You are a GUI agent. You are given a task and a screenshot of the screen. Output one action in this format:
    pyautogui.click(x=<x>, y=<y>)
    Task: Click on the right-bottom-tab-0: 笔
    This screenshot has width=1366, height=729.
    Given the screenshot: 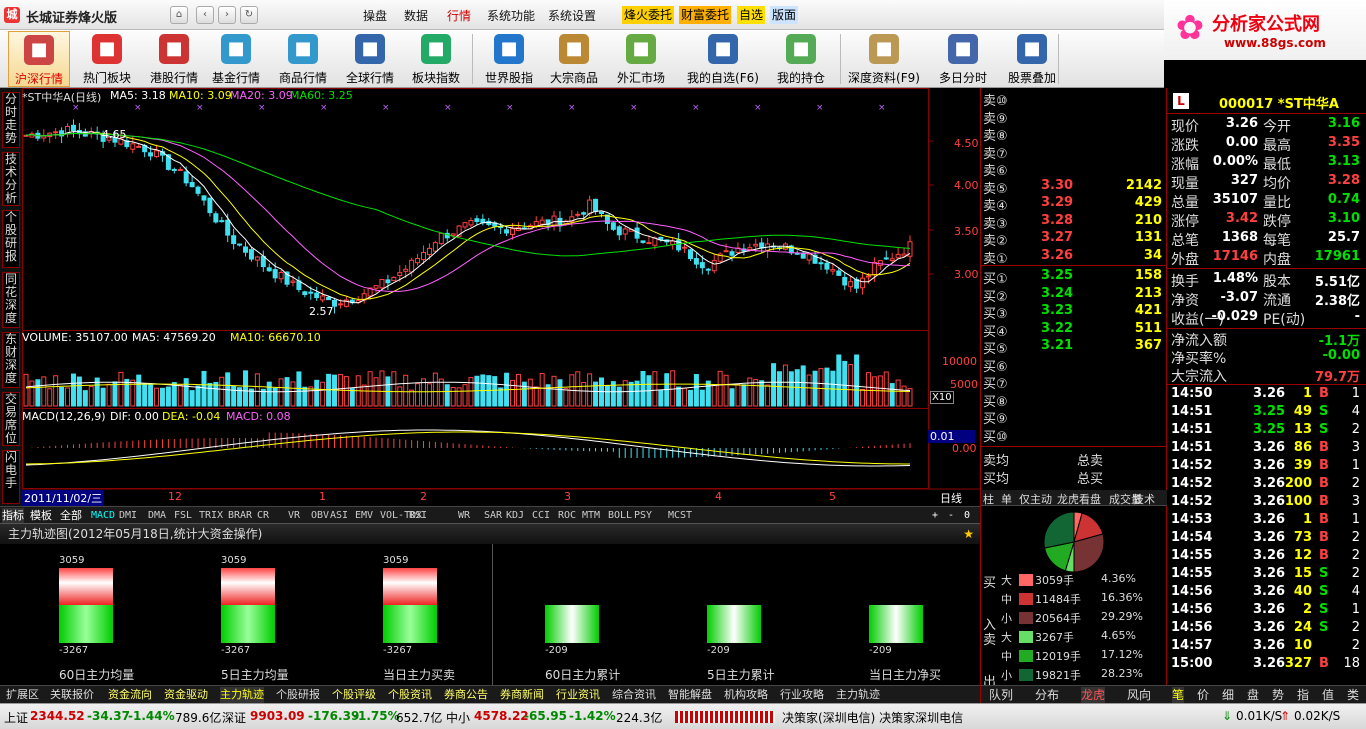 What is the action you would take?
    pyautogui.click(x=1178, y=695)
    